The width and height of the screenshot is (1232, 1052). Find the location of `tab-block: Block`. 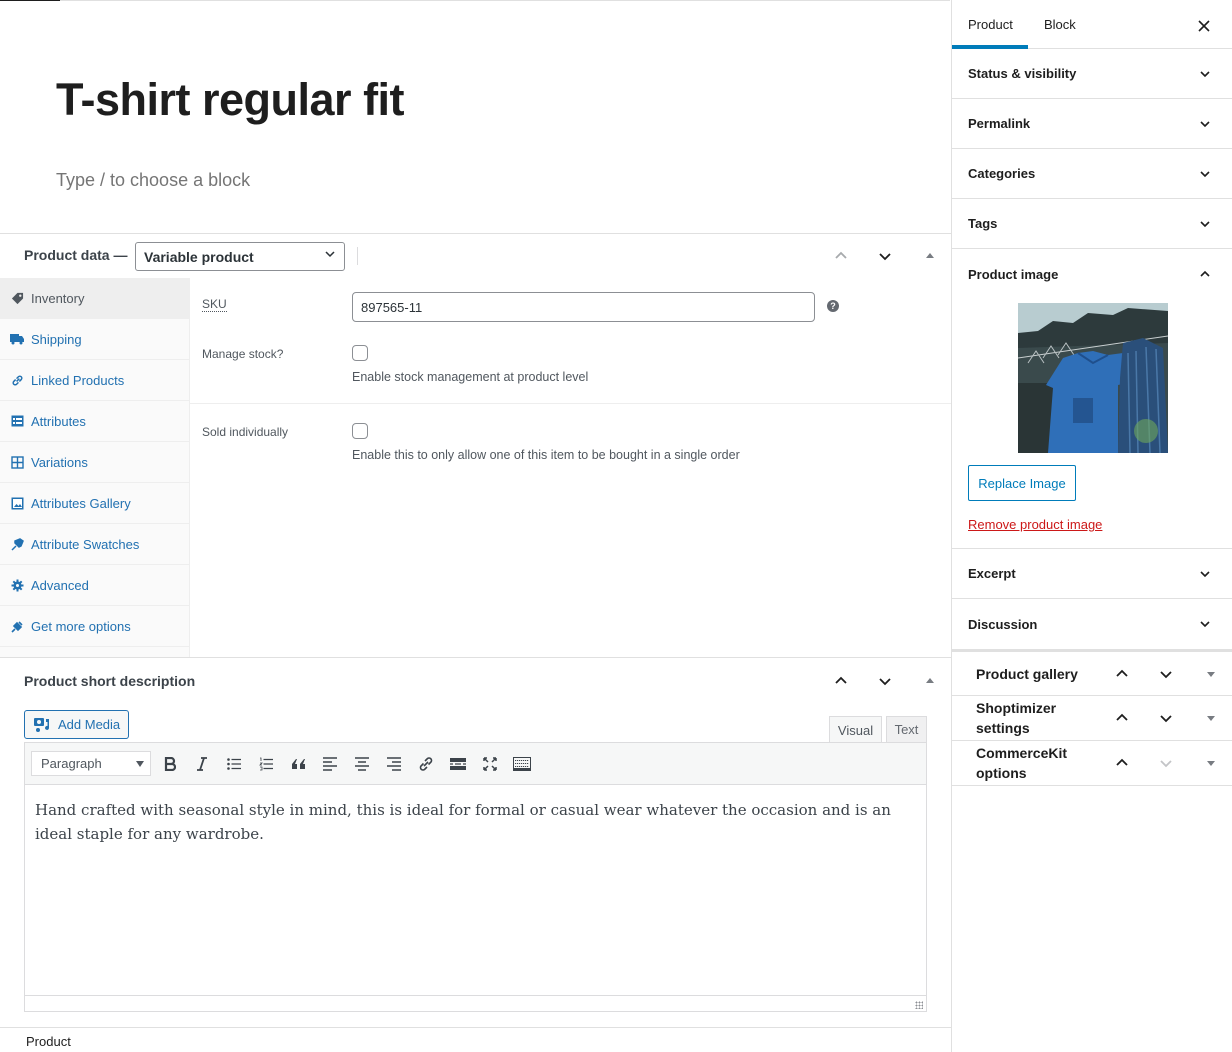

tab-block: Block is located at coordinates (1060, 24).